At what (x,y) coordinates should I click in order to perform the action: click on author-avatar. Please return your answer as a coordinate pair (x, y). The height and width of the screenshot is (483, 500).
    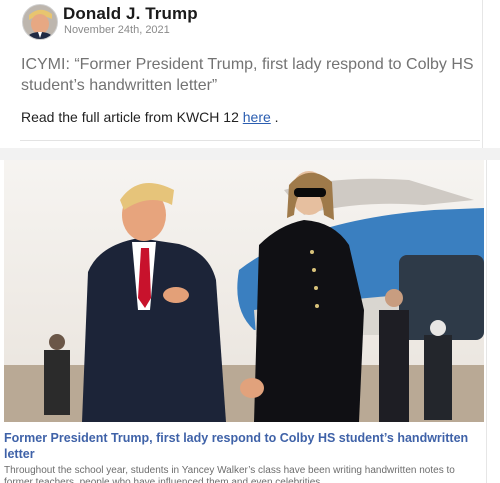
    Looking at the image, I should click on (40, 22).